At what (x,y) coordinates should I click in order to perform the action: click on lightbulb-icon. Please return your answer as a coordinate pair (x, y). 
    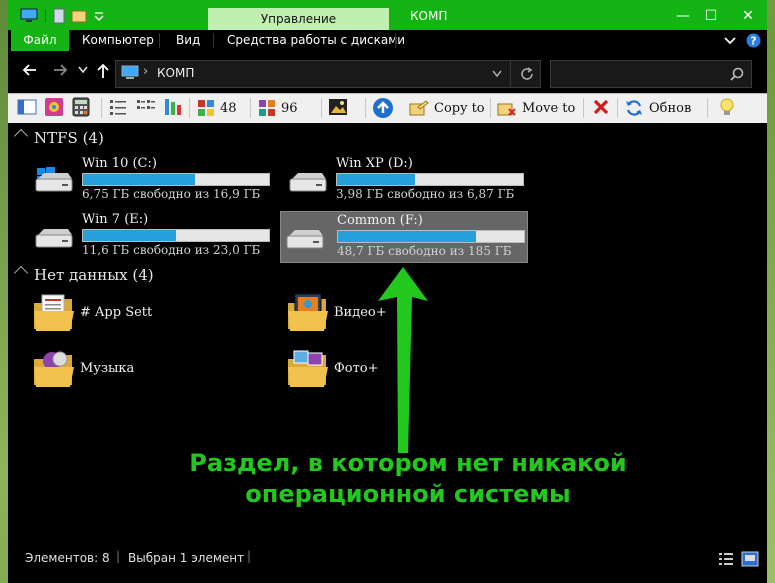
    Looking at the image, I should click on (727, 108).